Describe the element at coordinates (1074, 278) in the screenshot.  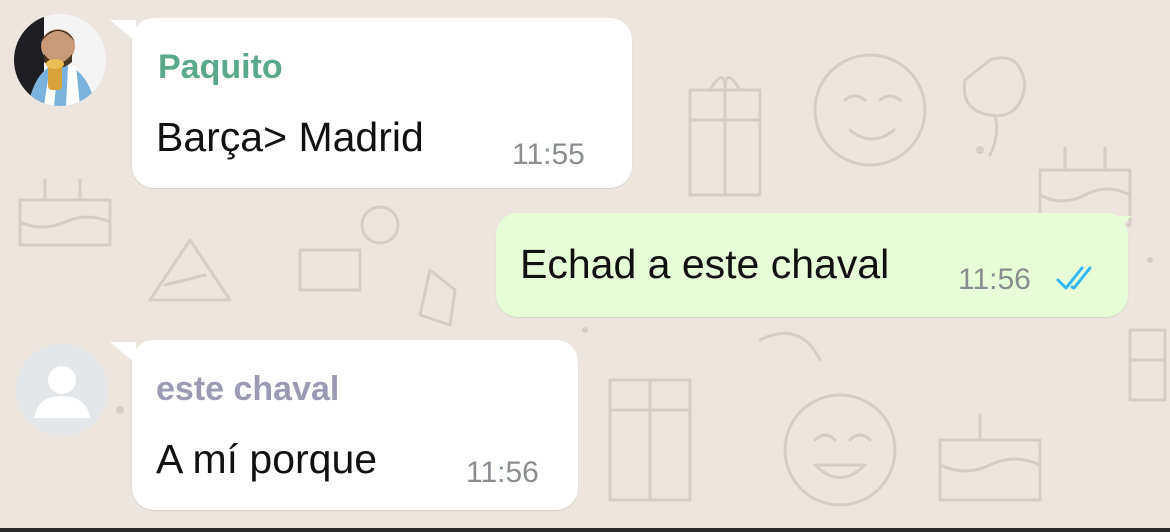
I see `double-check-read-icon` at that location.